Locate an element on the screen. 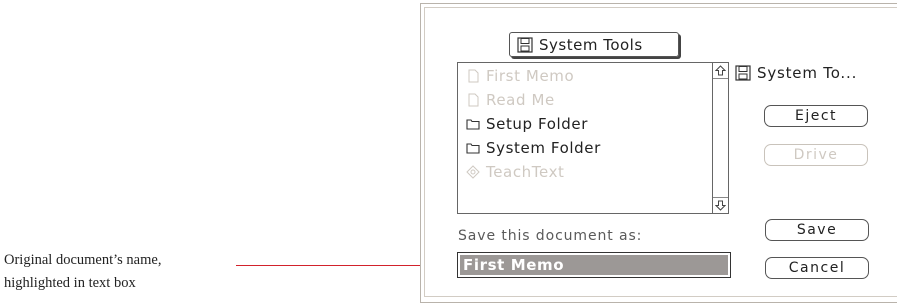  file-item-setup-folder: Setup Folder is located at coordinates (527, 124).